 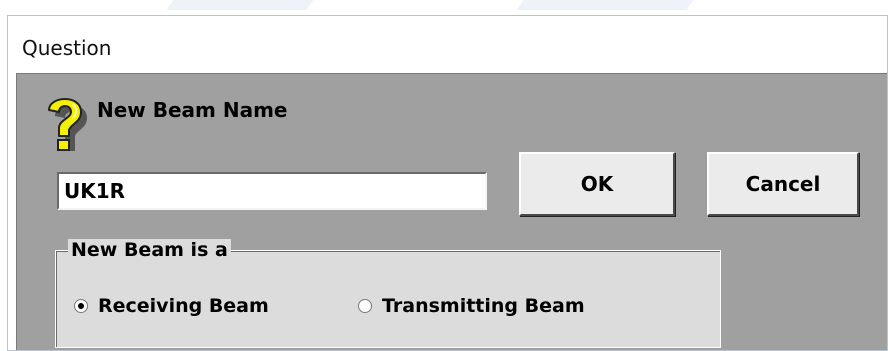 I want to click on radio-selected-icon, so click(x=81, y=306).